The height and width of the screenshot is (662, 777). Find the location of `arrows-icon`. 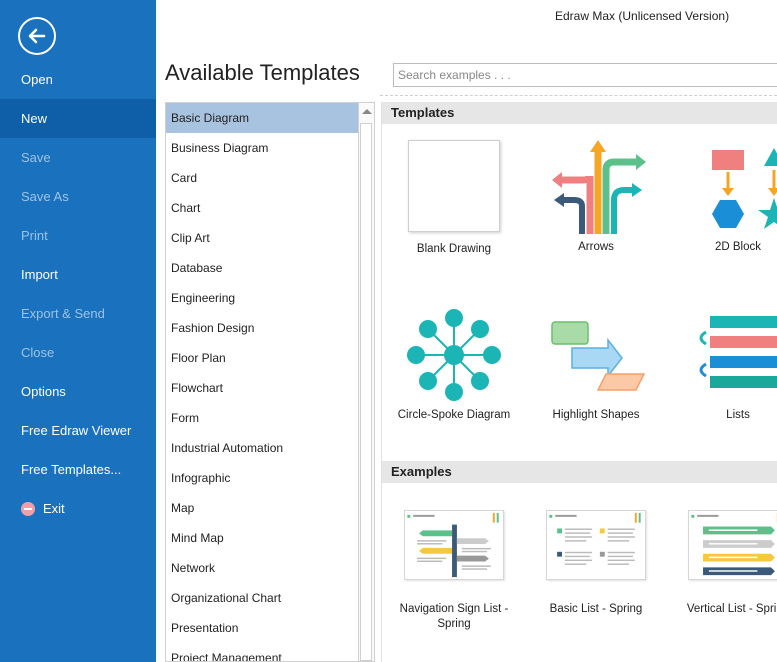

arrows-icon is located at coordinates (599, 187).